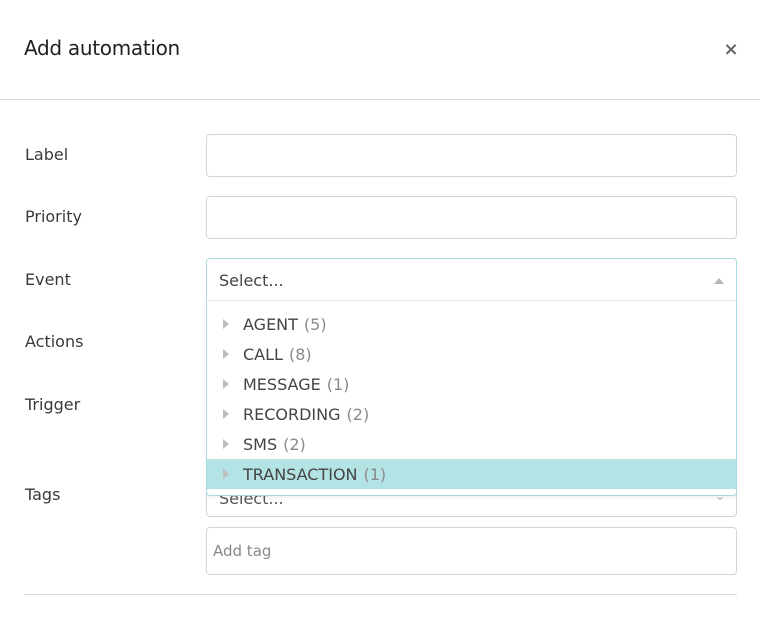 The image size is (760, 620). Describe the element at coordinates (282, 384) in the screenshot. I see `option-label: MESSAGE` at that location.